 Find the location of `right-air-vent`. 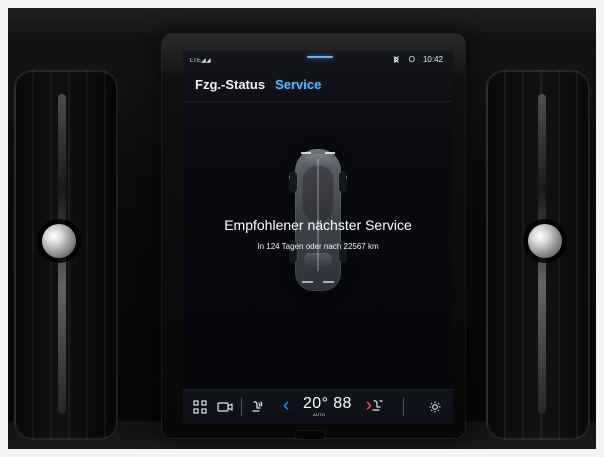

right-air-vent is located at coordinates (538, 255).